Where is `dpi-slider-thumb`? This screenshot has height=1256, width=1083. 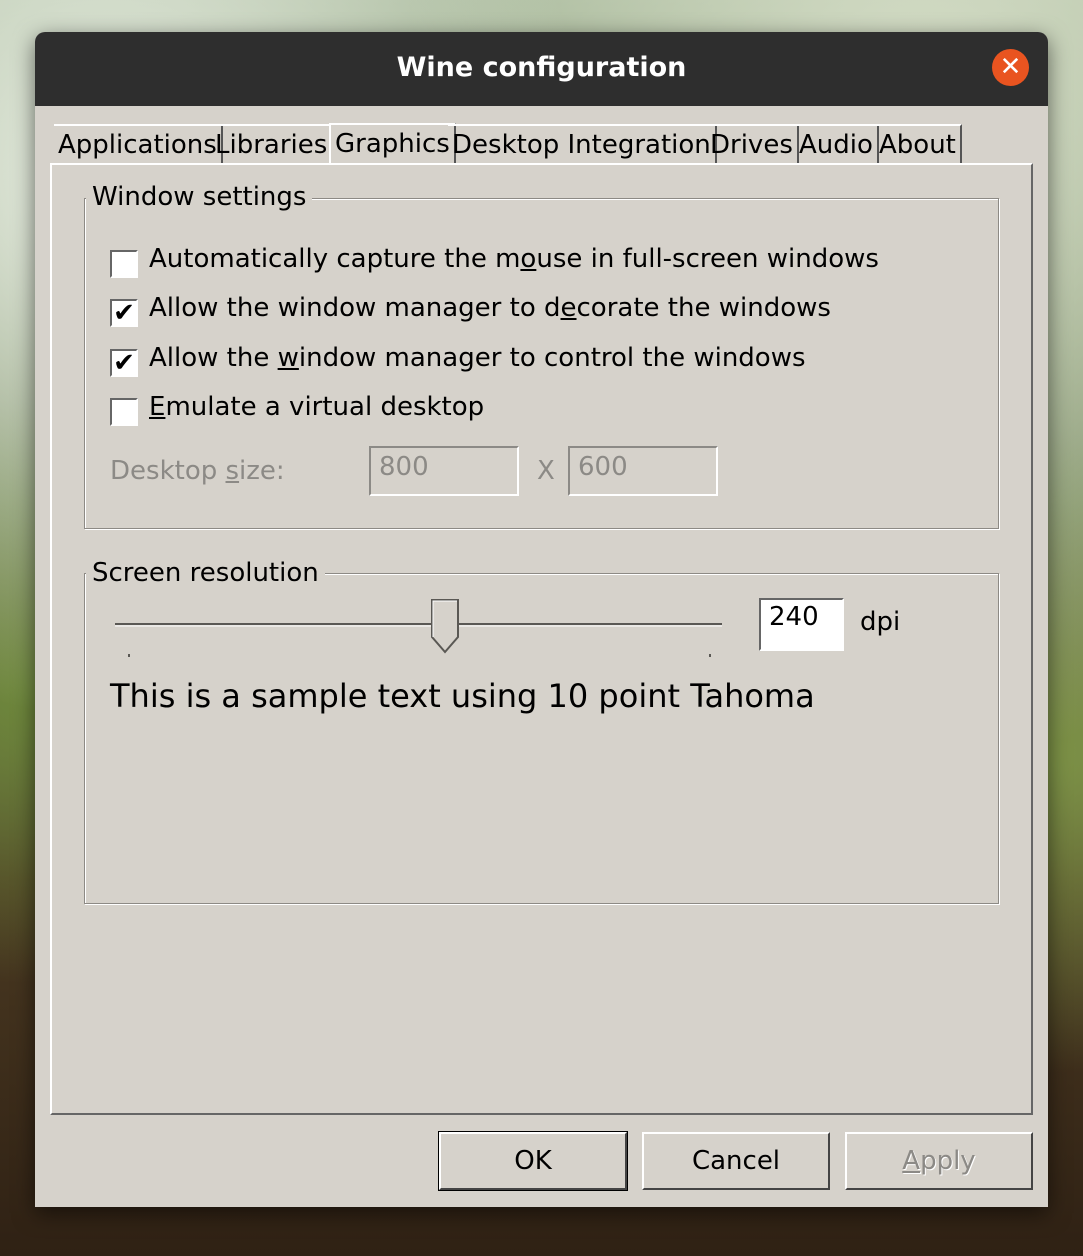
dpi-slider-thumb is located at coordinates (445, 626).